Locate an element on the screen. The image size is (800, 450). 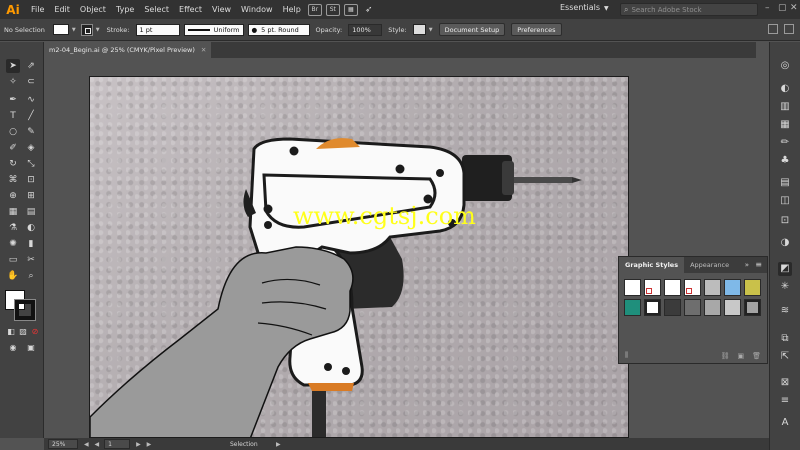
symbols-icon: ♣ is located at coordinates (785, 161).